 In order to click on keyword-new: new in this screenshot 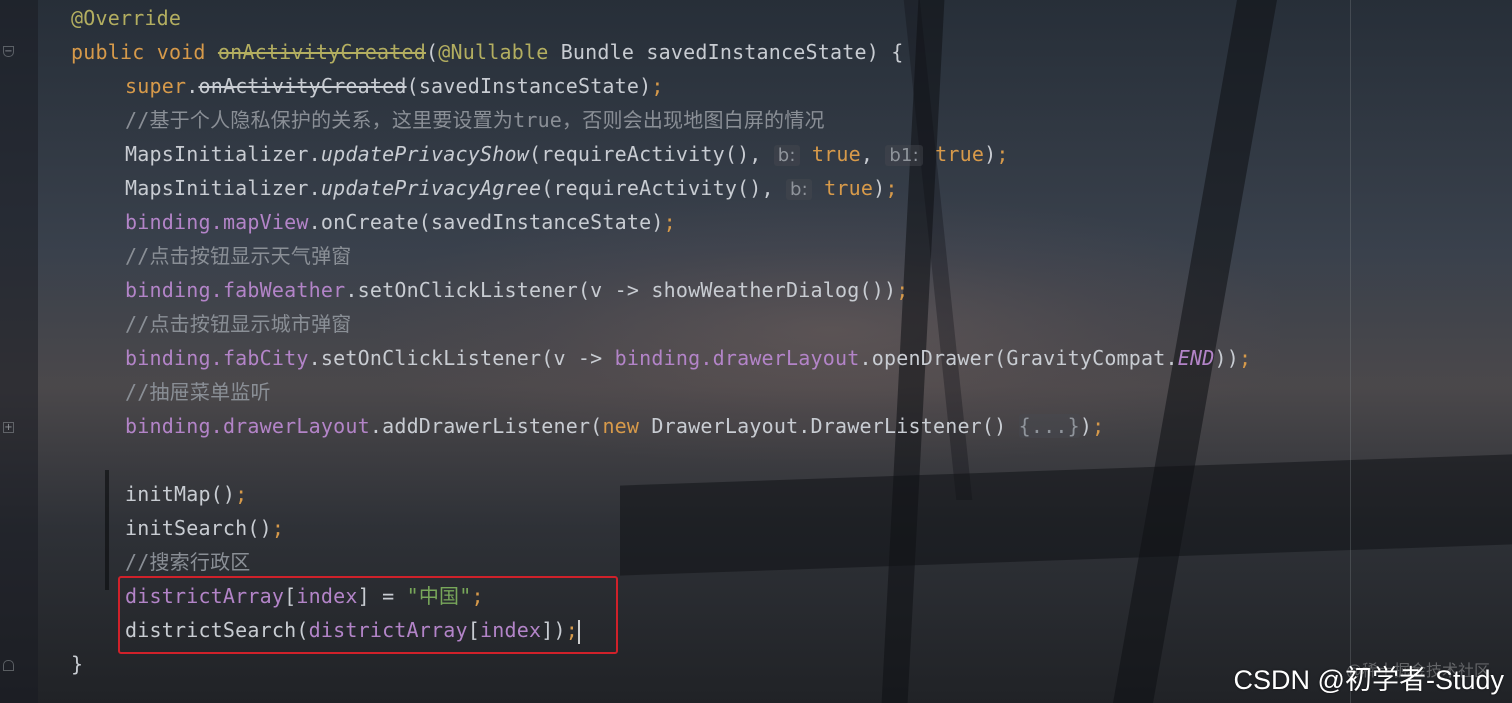, I will do `click(621, 426)`.